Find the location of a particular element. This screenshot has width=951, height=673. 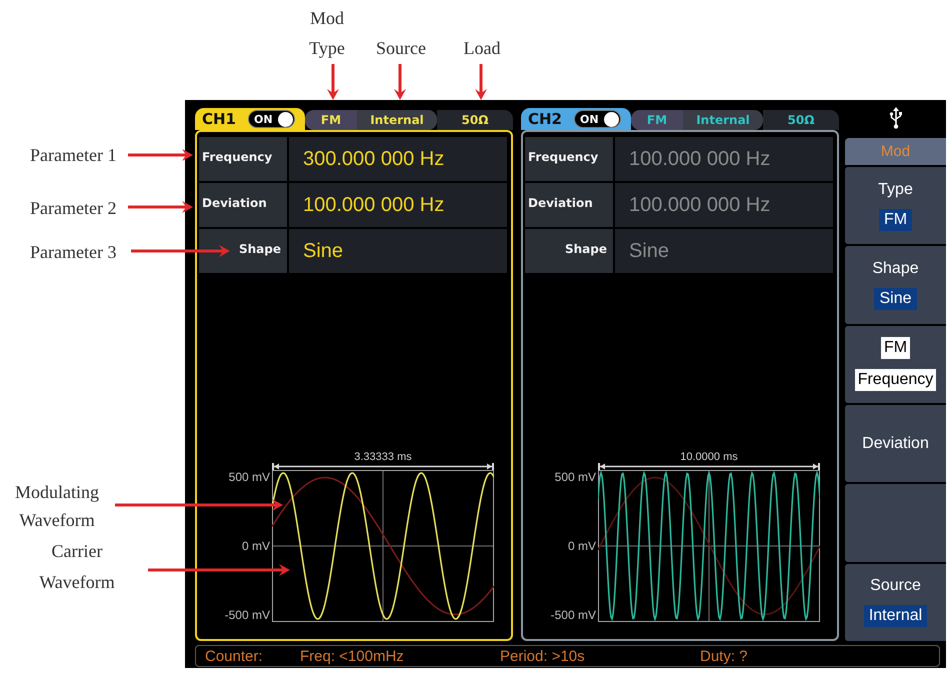

callout-label: Modulating Waveform is located at coordinates (57, 506).